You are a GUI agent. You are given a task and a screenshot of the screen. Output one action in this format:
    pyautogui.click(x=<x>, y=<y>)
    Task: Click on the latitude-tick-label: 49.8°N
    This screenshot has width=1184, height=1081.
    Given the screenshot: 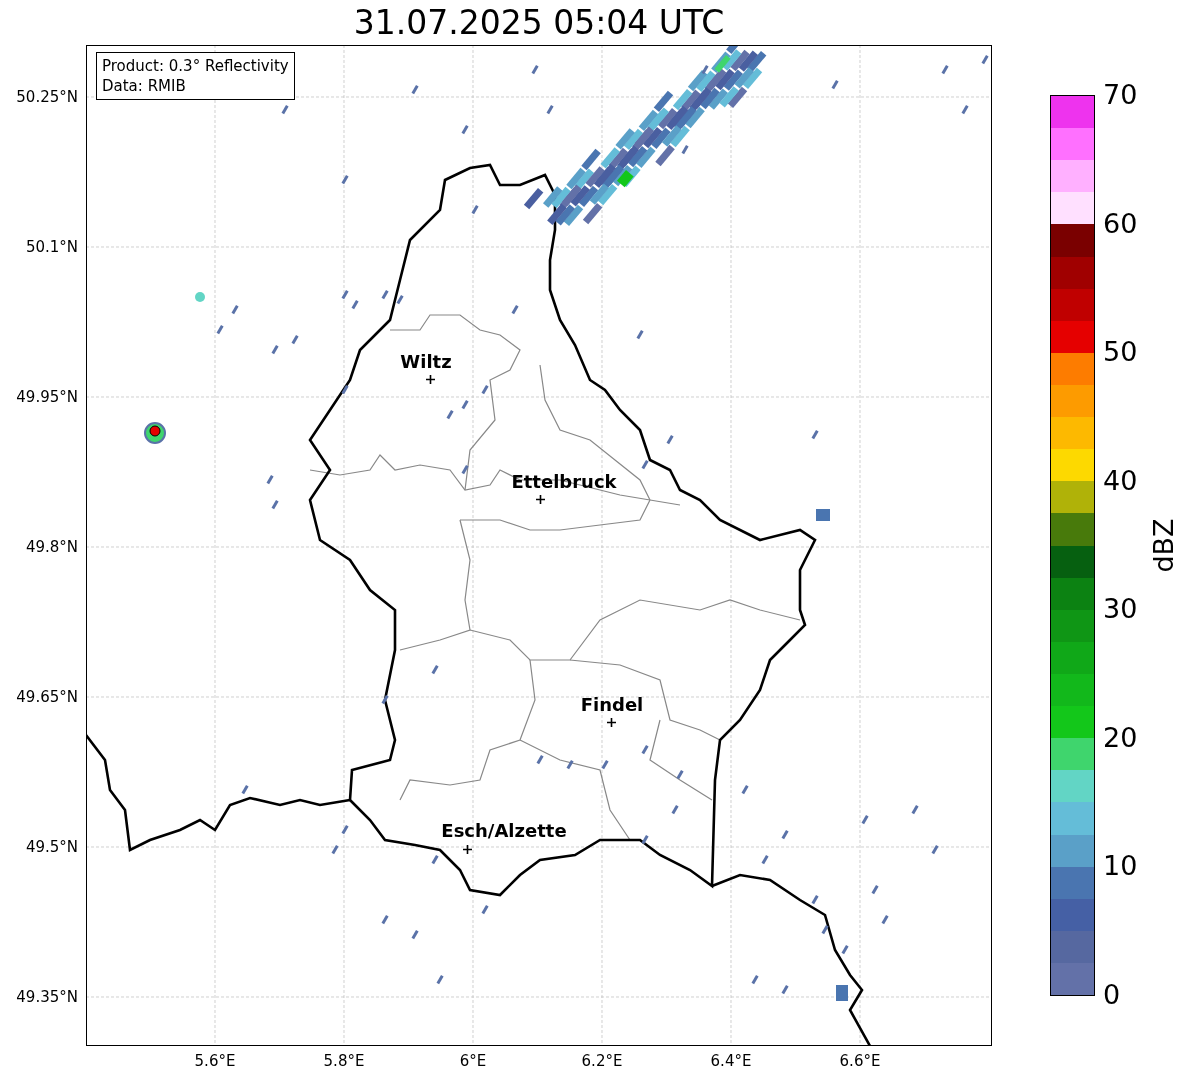 What is the action you would take?
    pyautogui.click(x=51, y=547)
    